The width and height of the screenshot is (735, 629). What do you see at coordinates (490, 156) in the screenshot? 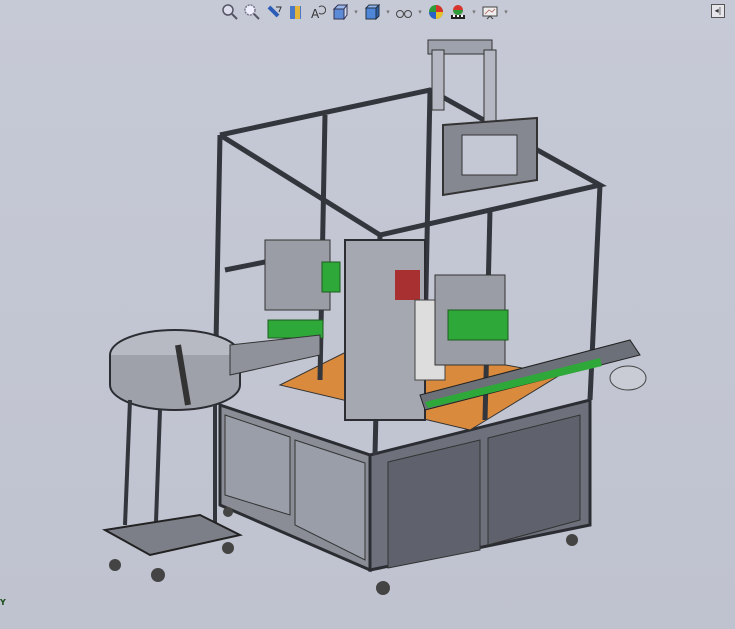
I see `hood-box` at bounding box center [490, 156].